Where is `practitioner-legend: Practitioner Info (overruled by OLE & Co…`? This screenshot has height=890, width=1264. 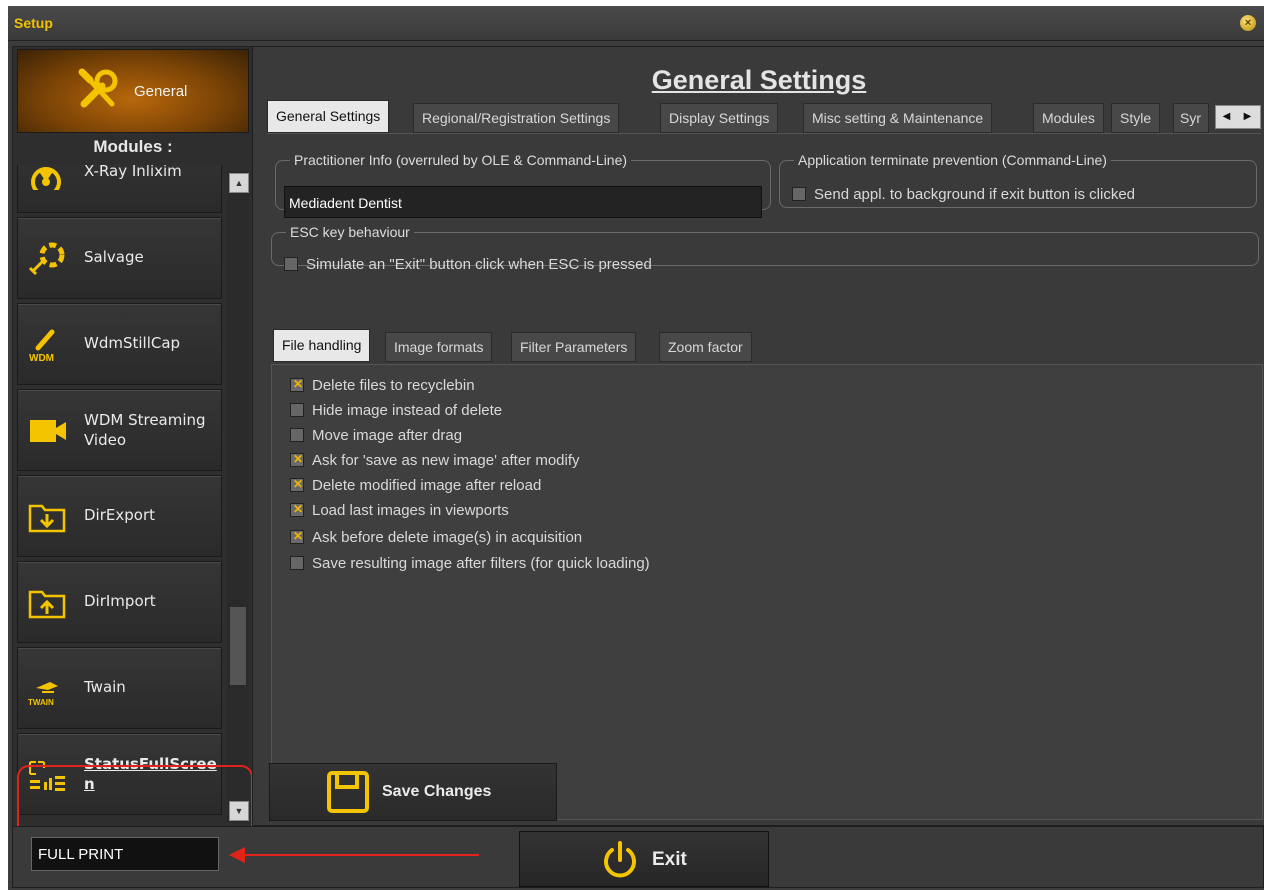
practitioner-legend: Practitioner Info (overruled by OLE & Co… is located at coordinates (461, 160).